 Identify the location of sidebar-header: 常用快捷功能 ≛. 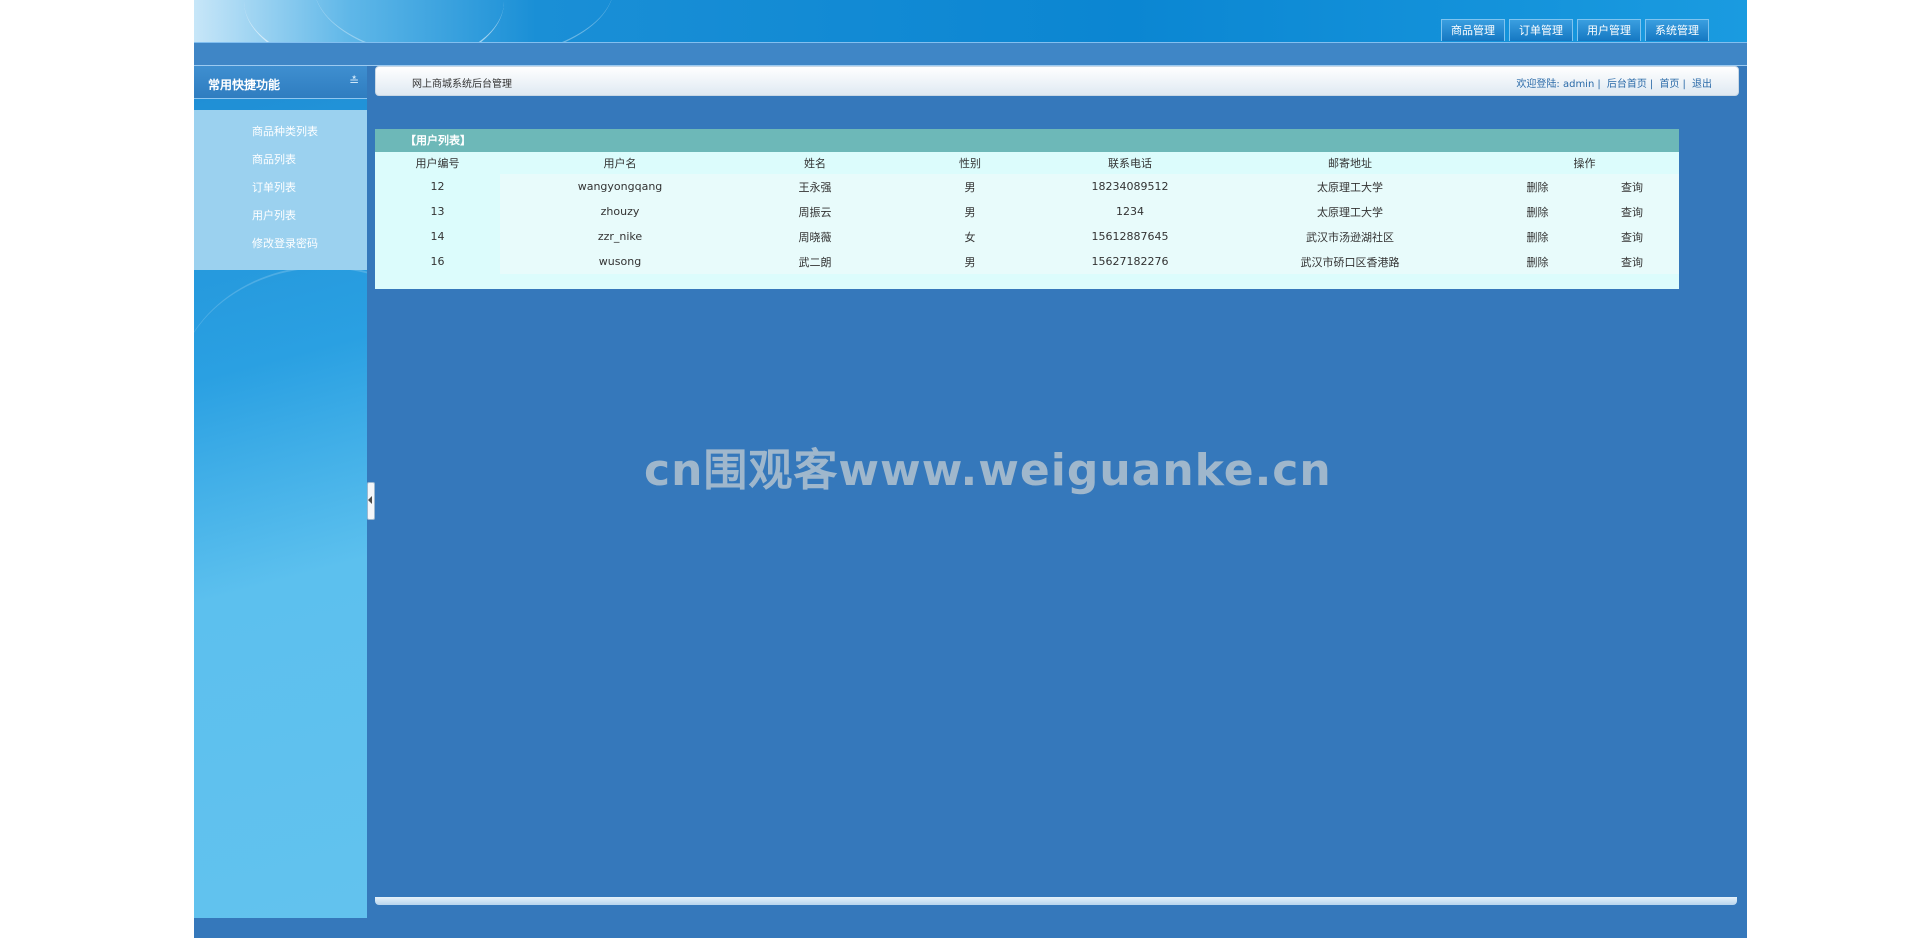
(280, 82).